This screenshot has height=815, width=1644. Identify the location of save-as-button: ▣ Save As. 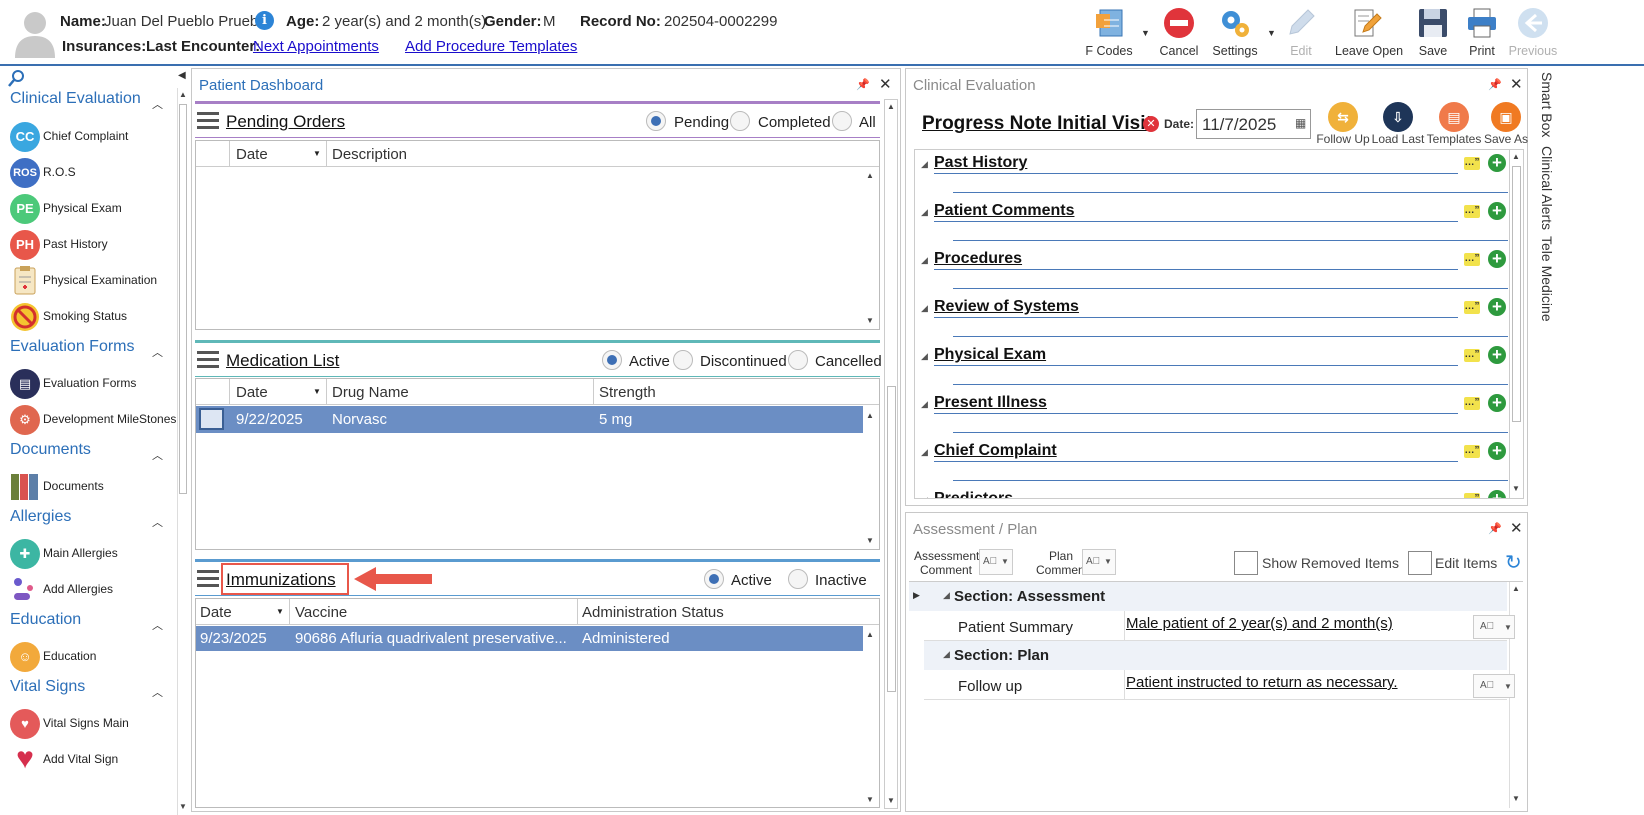
(1506, 124).